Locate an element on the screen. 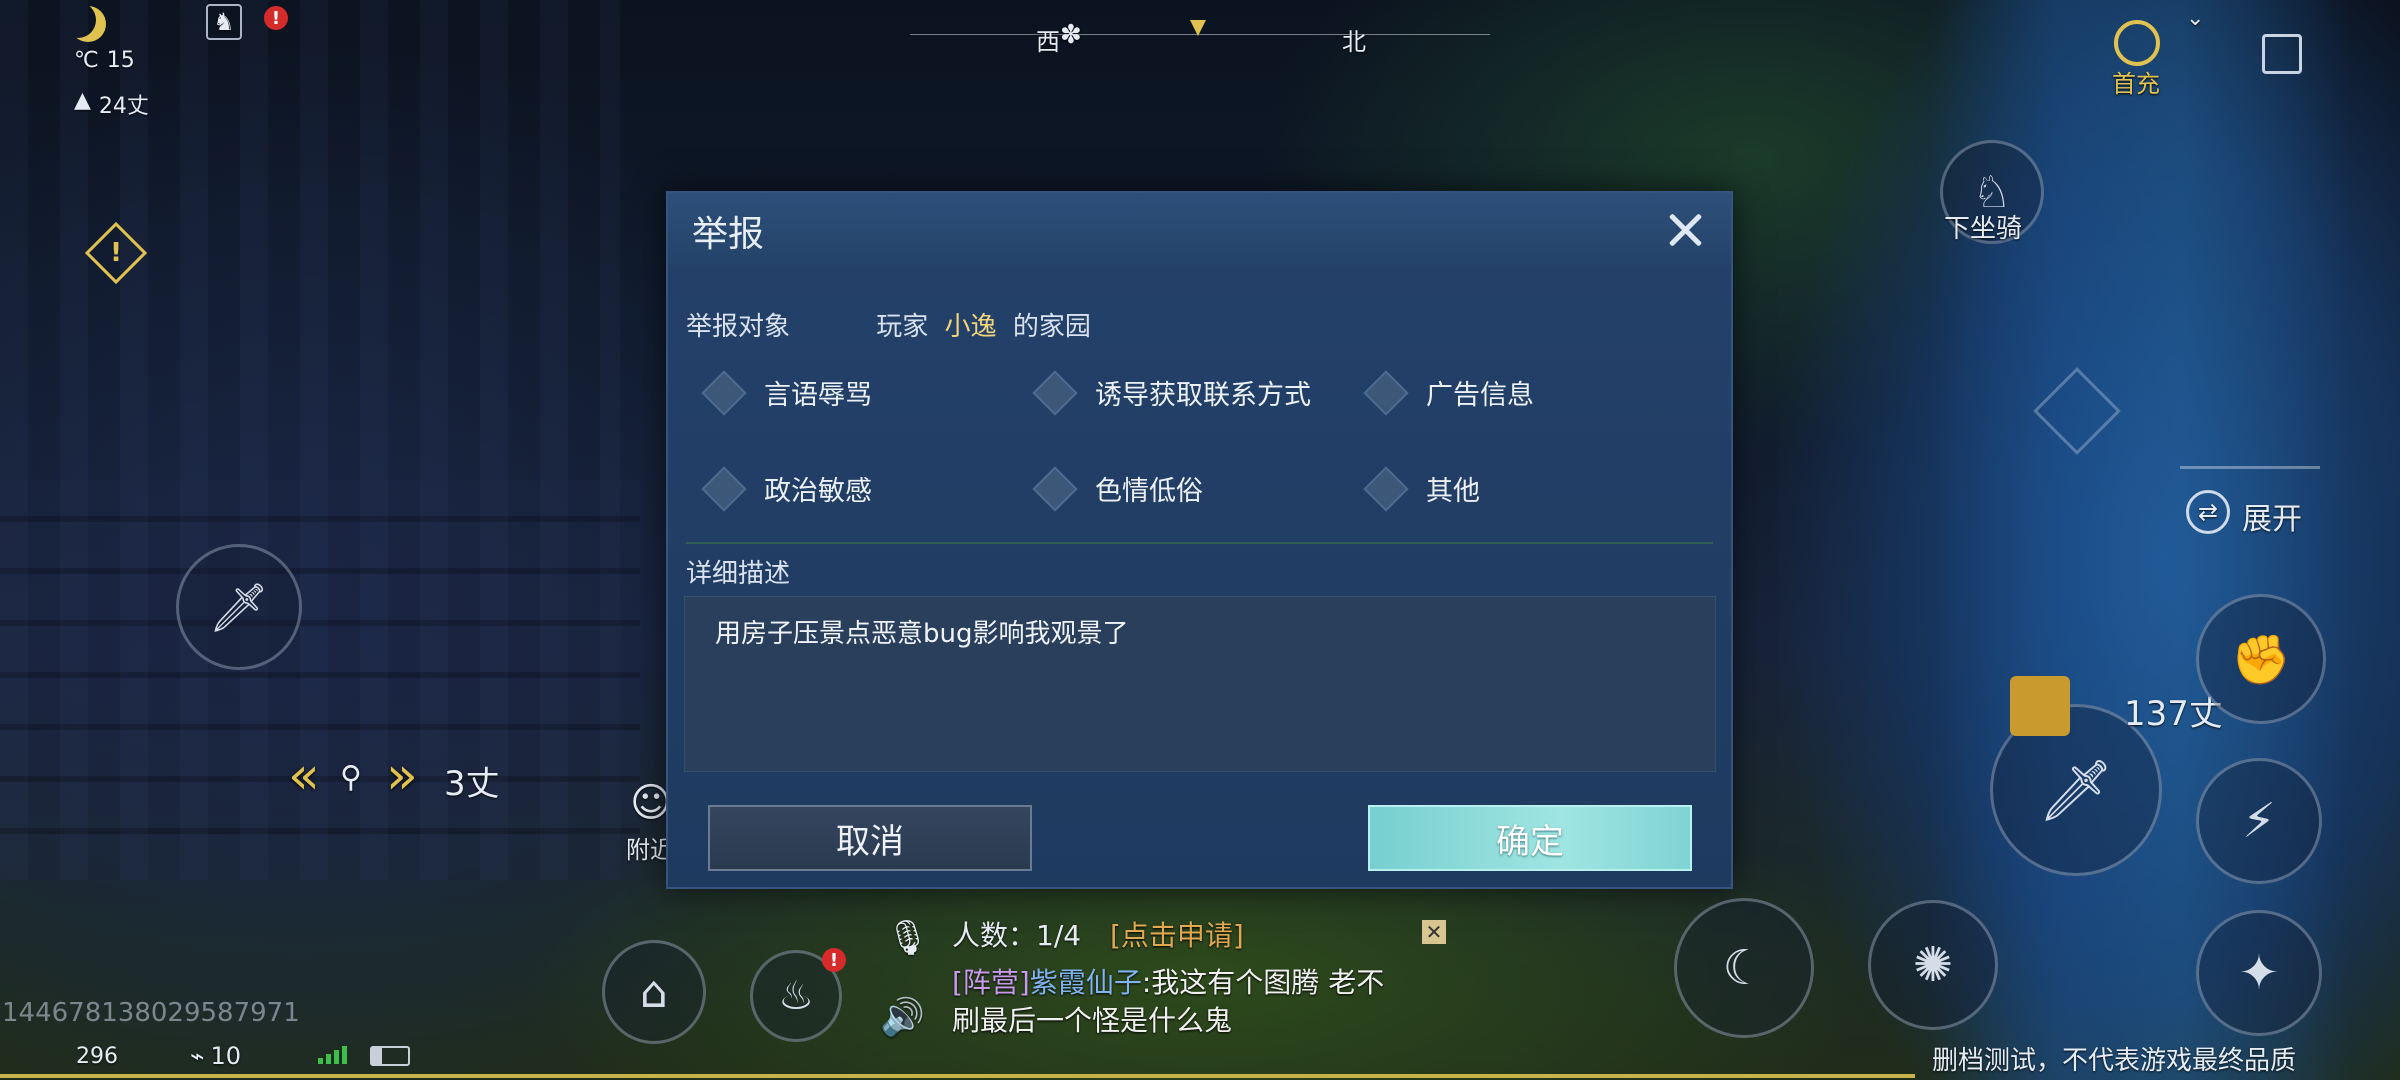 This screenshot has width=2400, height=1080. mountain-icon: ▲ is located at coordinates (82, 100).